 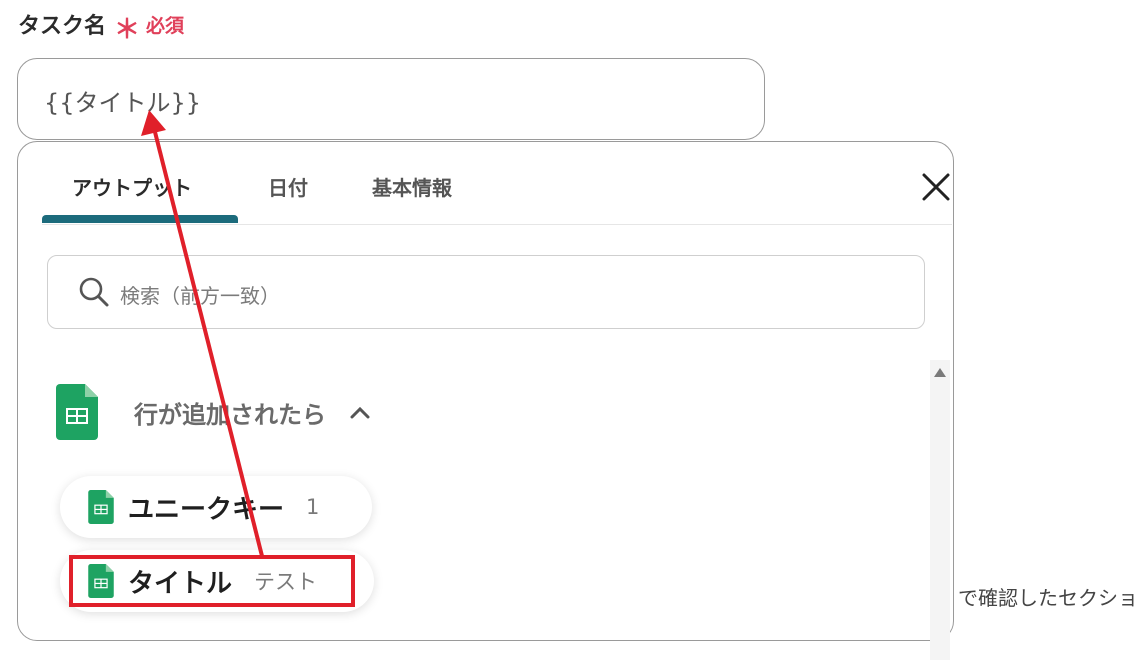 I want to click on output-item-title: タイトル テスト, so click(x=217, y=581).